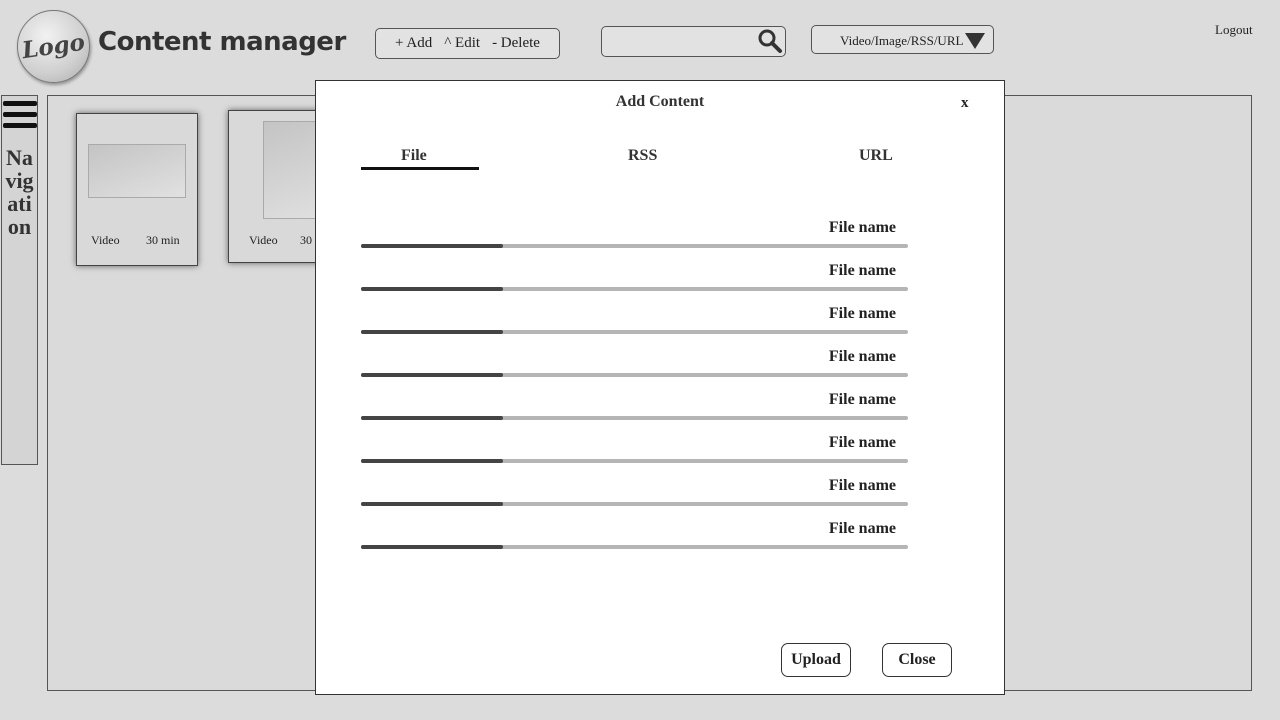 The width and height of the screenshot is (1280, 720). Describe the element at coordinates (414, 156) in the screenshot. I see `tab-file: File` at that location.